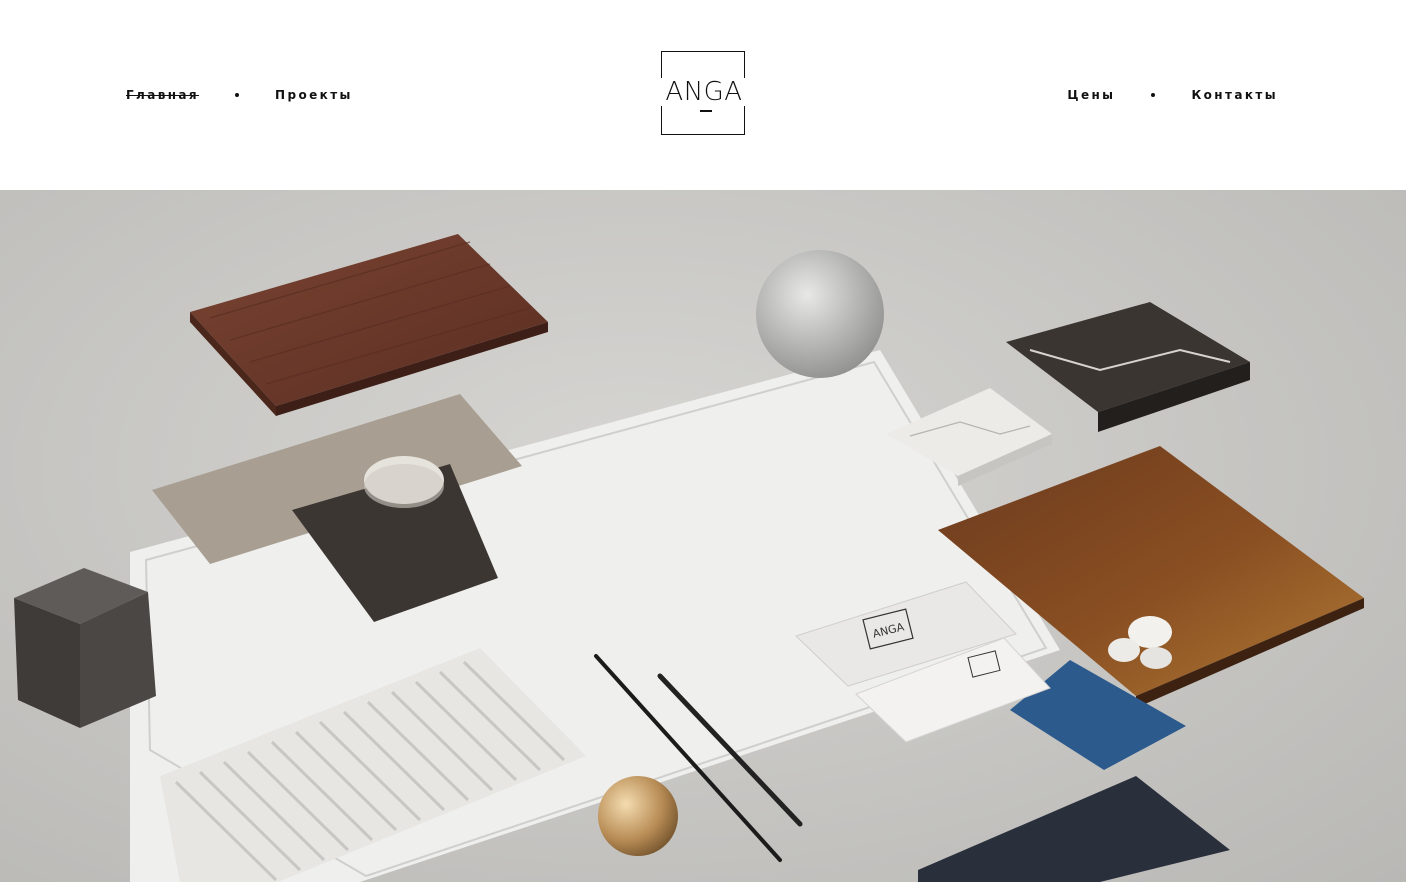 This screenshot has width=1406, height=882. Describe the element at coordinates (1074, 829) in the screenshot. I see `navy-tile` at that location.